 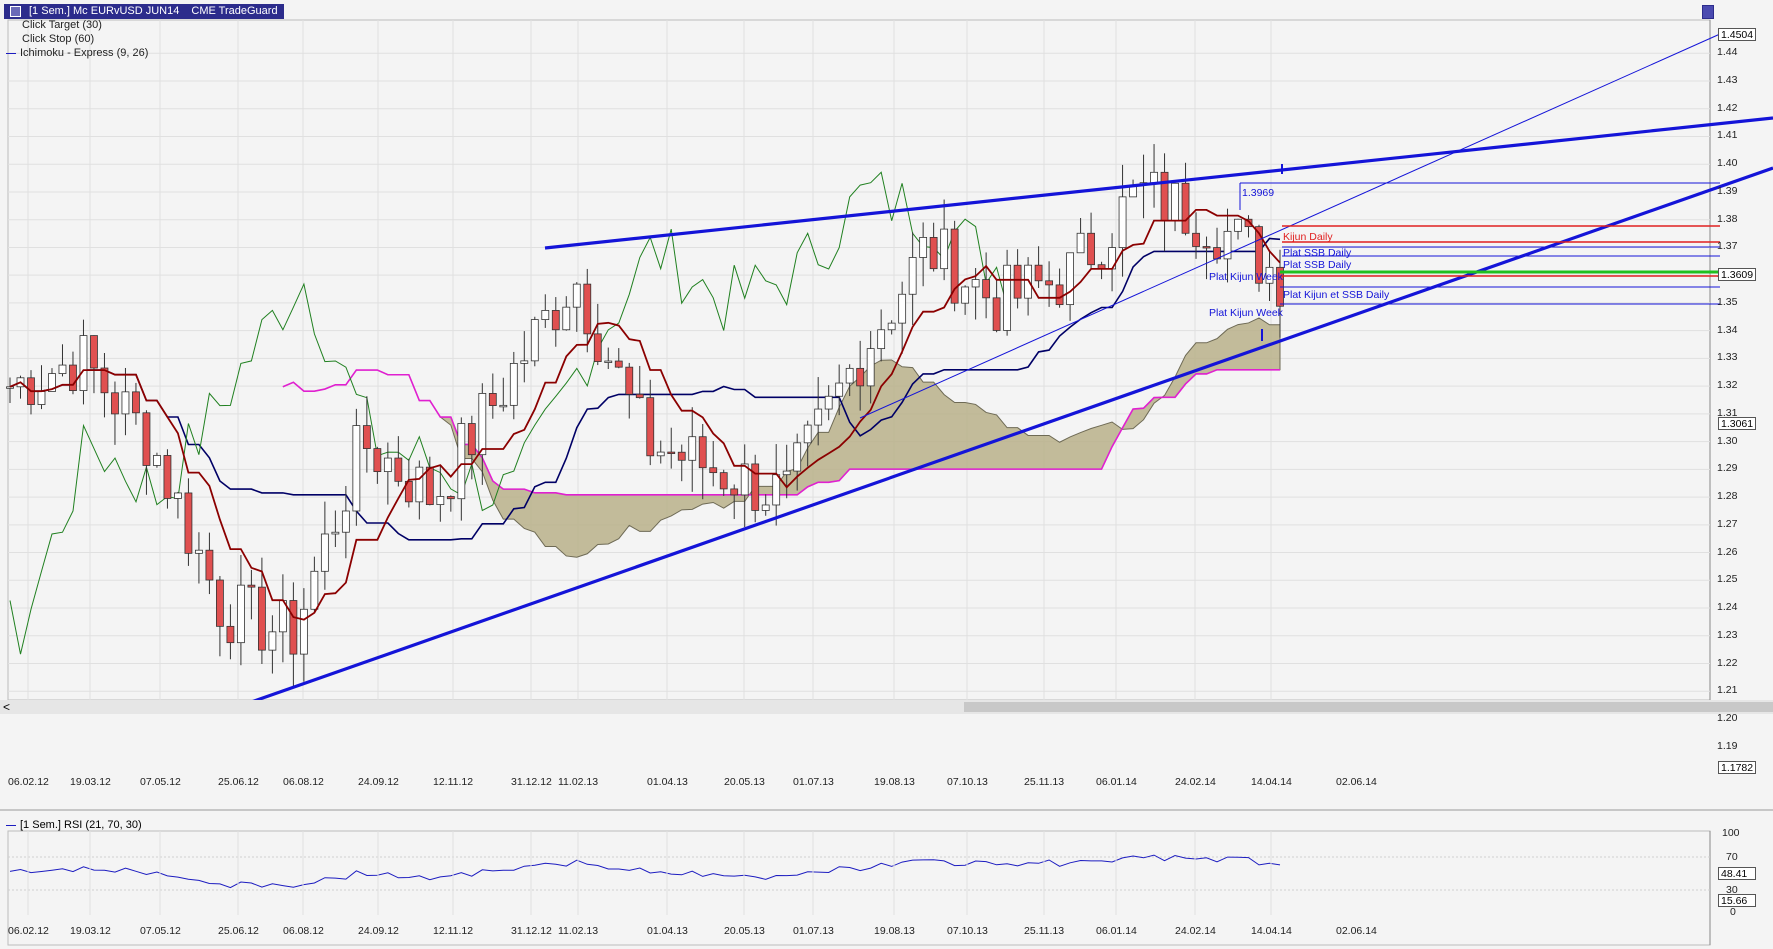 What do you see at coordinates (62, 25) in the screenshot?
I see `legend-click-target: Click Target (30)` at bounding box center [62, 25].